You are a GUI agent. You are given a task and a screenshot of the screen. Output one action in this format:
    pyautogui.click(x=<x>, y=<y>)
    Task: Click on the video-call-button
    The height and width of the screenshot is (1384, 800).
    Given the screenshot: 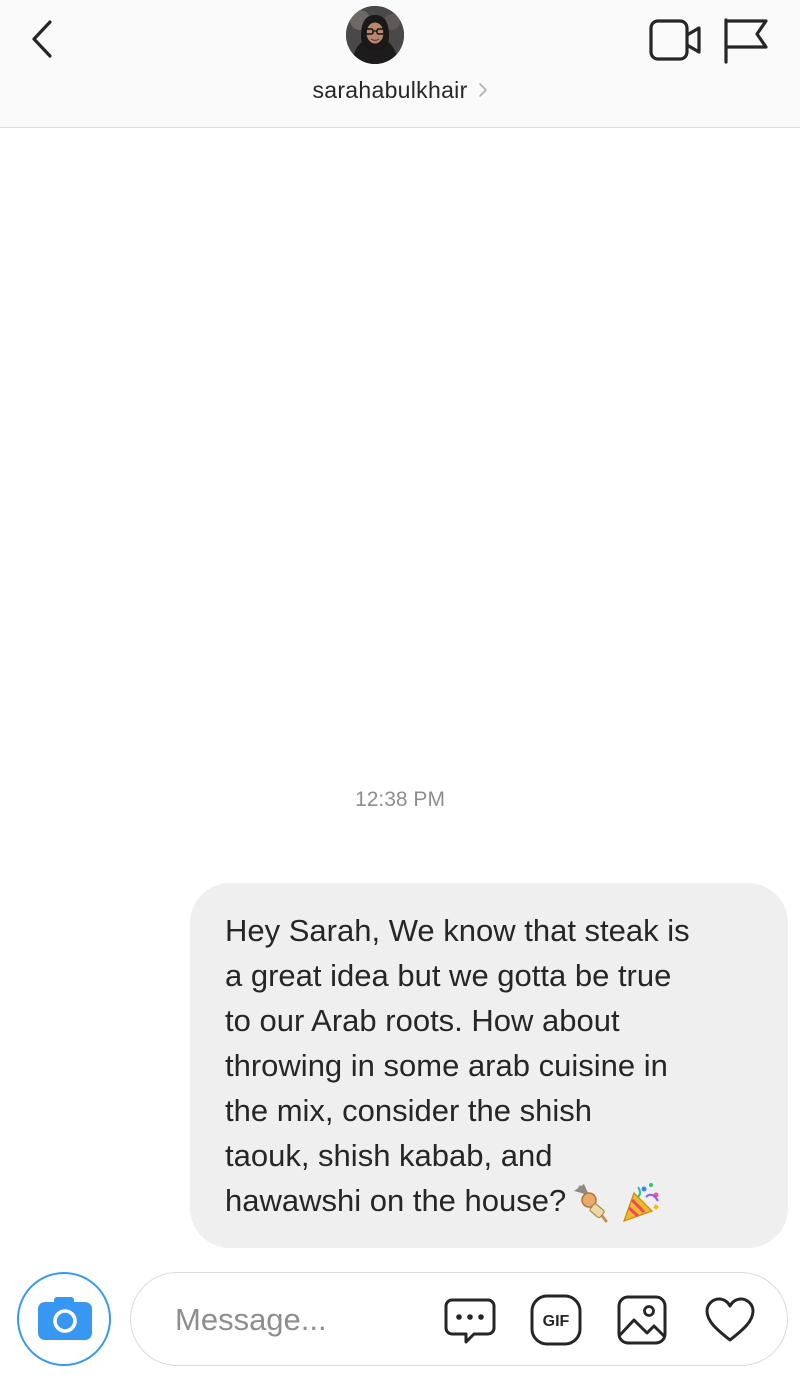 What is the action you would take?
    pyautogui.click(x=676, y=40)
    